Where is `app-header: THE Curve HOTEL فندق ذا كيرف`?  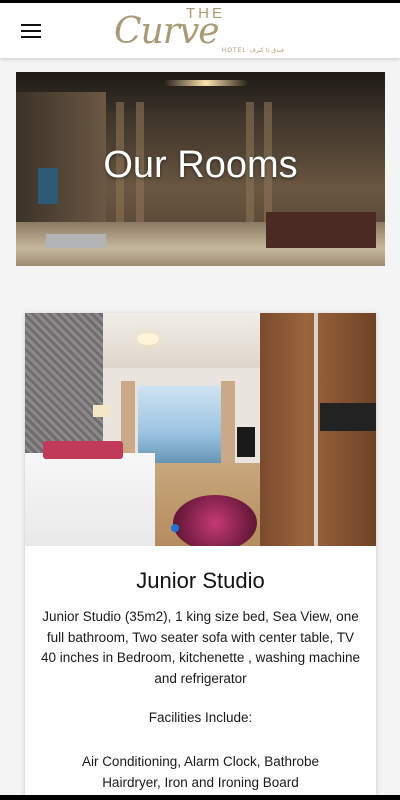 app-header: THE Curve HOTEL فندق ذا كيرف is located at coordinates (200, 30).